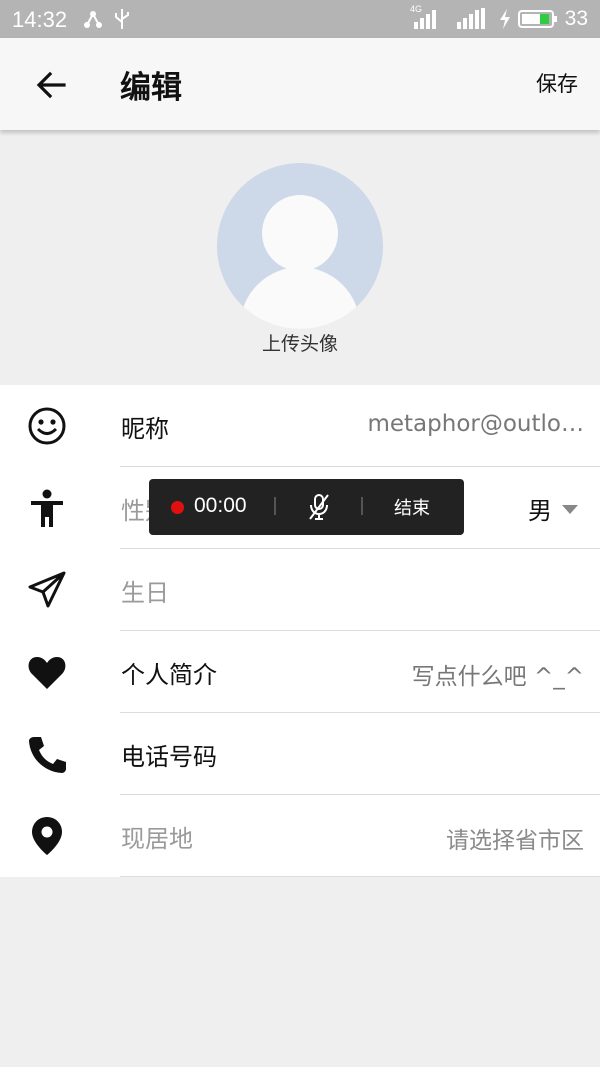 This screenshot has height=1067, width=600. What do you see at coordinates (300, 754) in the screenshot?
I see `phone-row: 电话号码` at bounding box center [300, 754].